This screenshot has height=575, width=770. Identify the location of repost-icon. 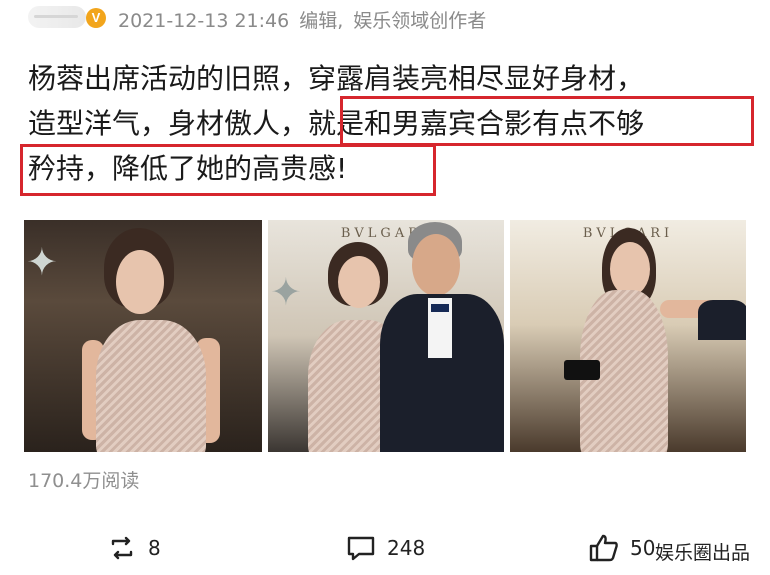
(122, 548).